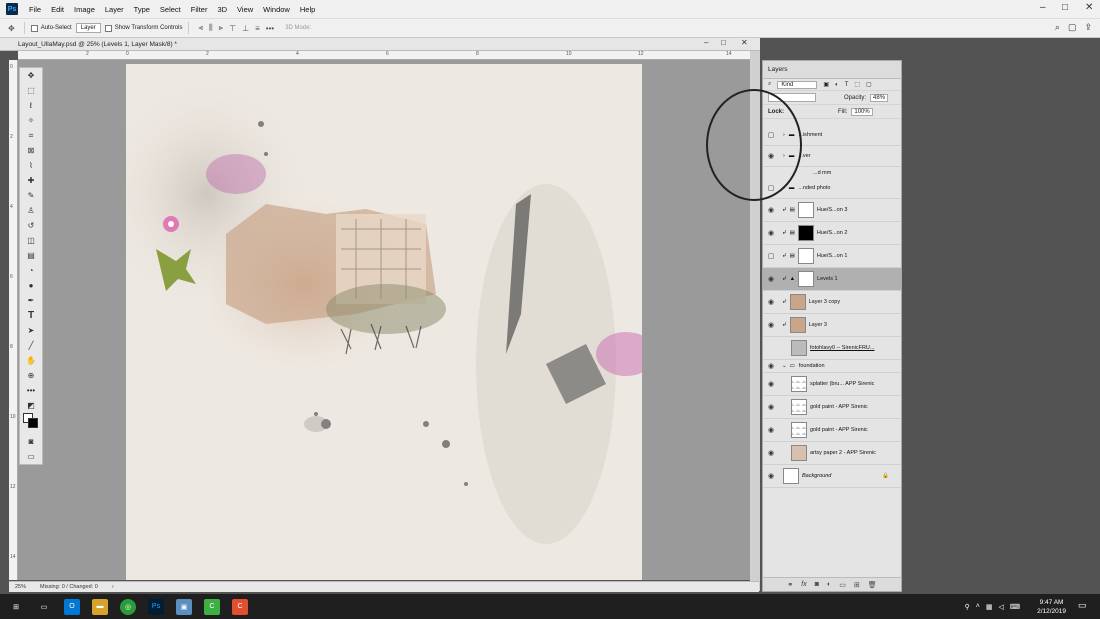 The image size is (1100, 619). Describe the element at coordinates (1051, 607) in the screenshot. I see `system-clock: 9:47 AM 2/12/2019` at that location.